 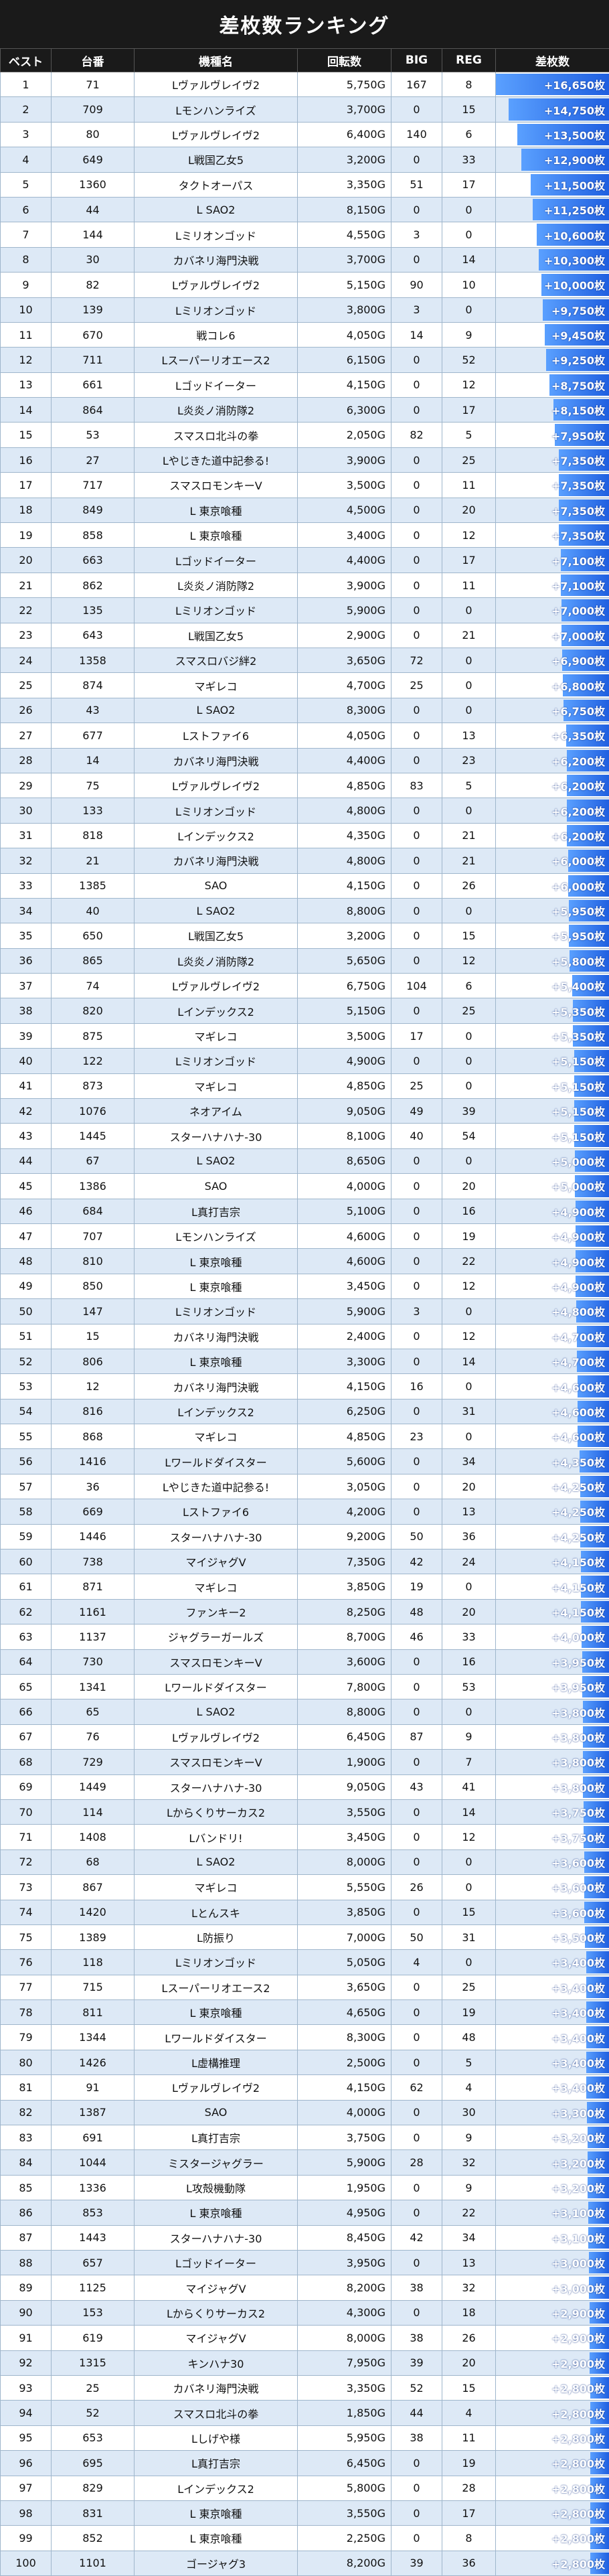 I want to click on big-cell: 44, so click(x=417, y=2413).